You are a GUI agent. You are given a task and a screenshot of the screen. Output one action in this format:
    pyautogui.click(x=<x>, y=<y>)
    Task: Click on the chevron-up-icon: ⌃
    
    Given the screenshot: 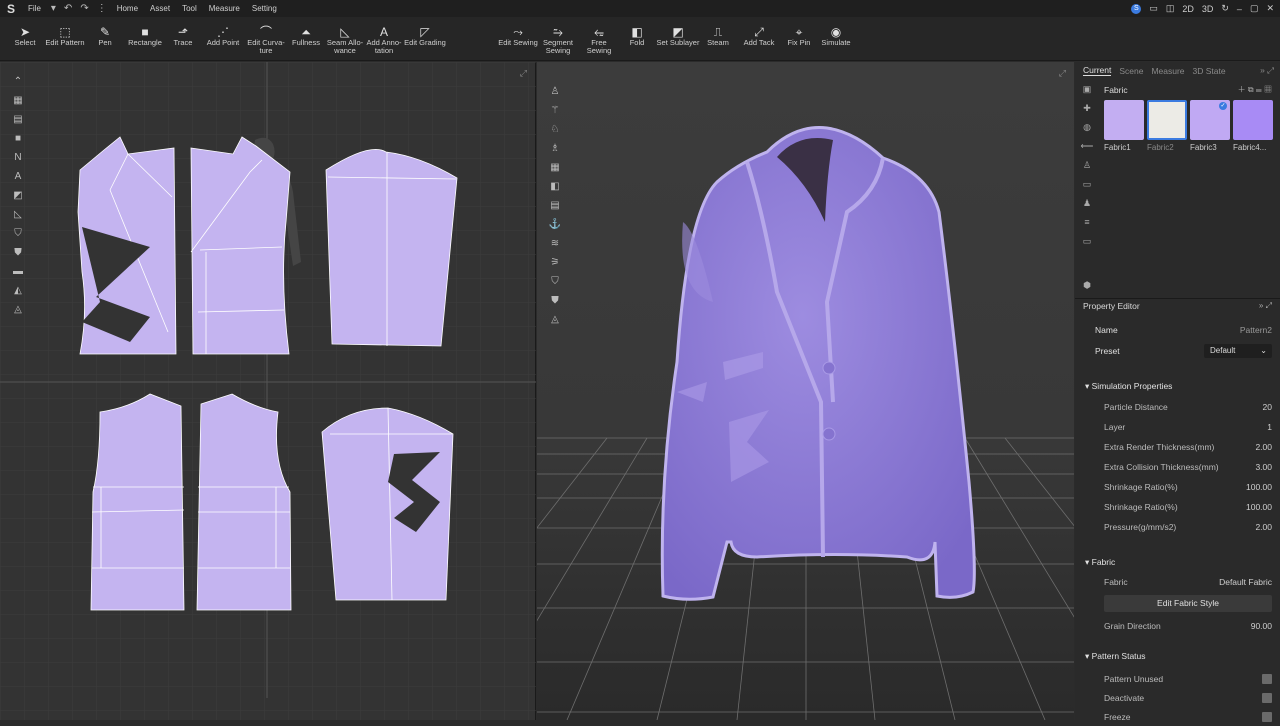 What is the action you would take?
    pyautogui.click(x=18, y=81)
    